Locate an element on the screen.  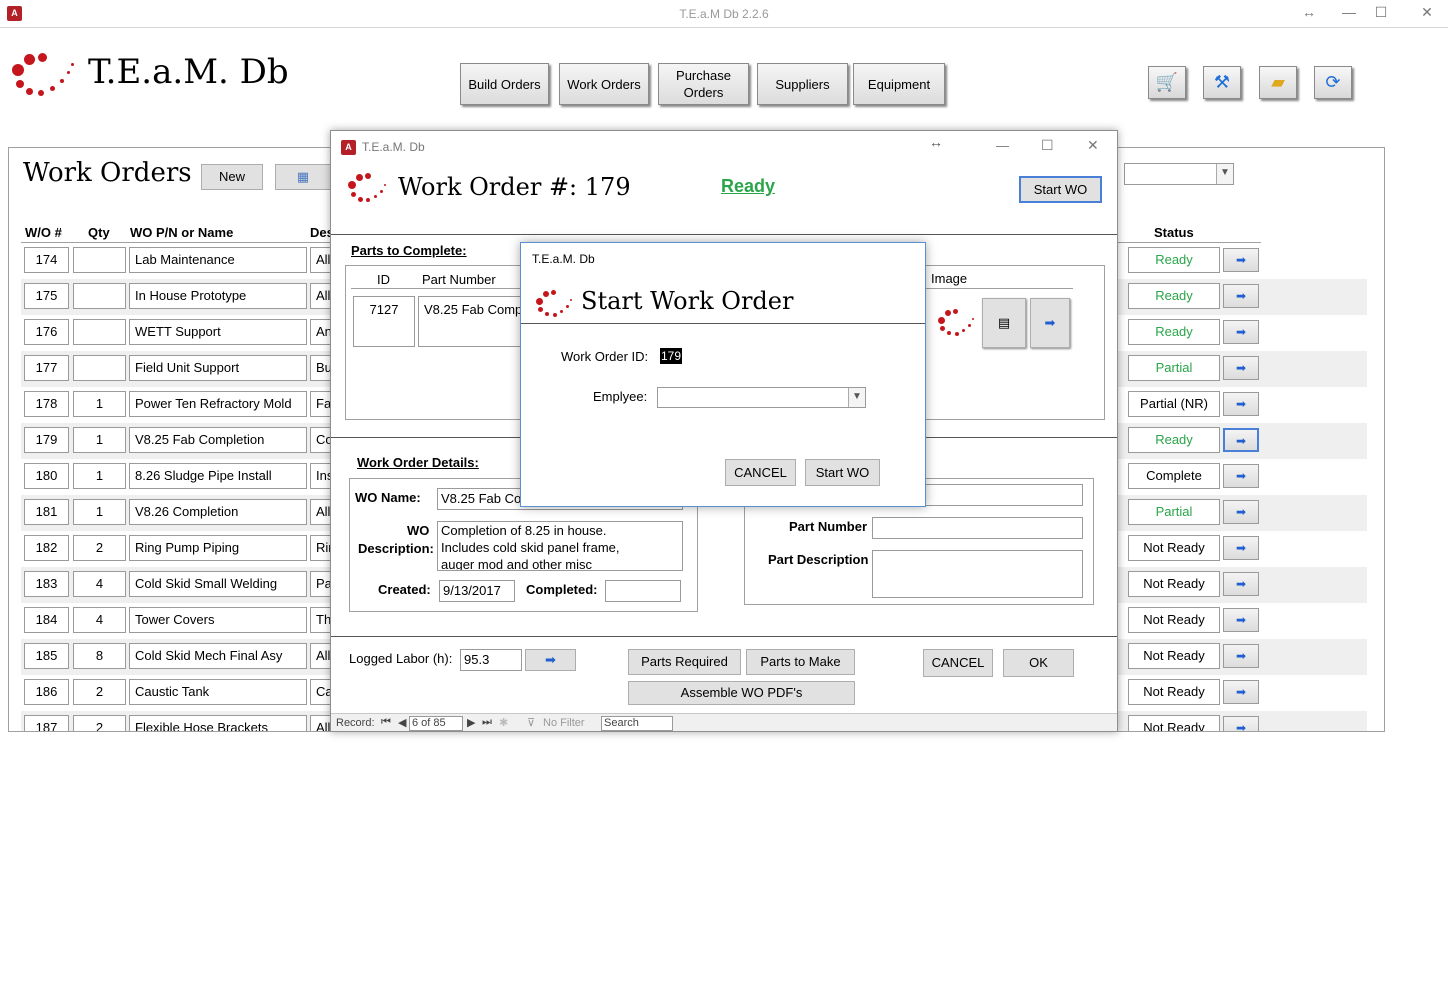
wo-number-cell: 184 is located at coordinates (46, 620).